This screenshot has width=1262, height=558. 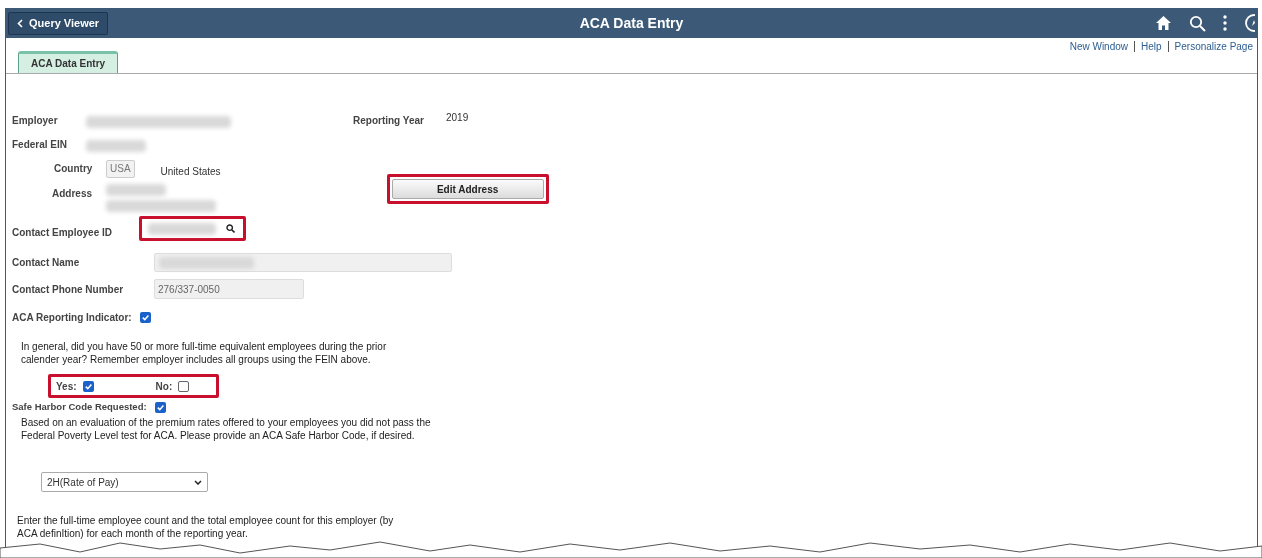 I want to click on field-label: Country, so click(x=74, y=169).